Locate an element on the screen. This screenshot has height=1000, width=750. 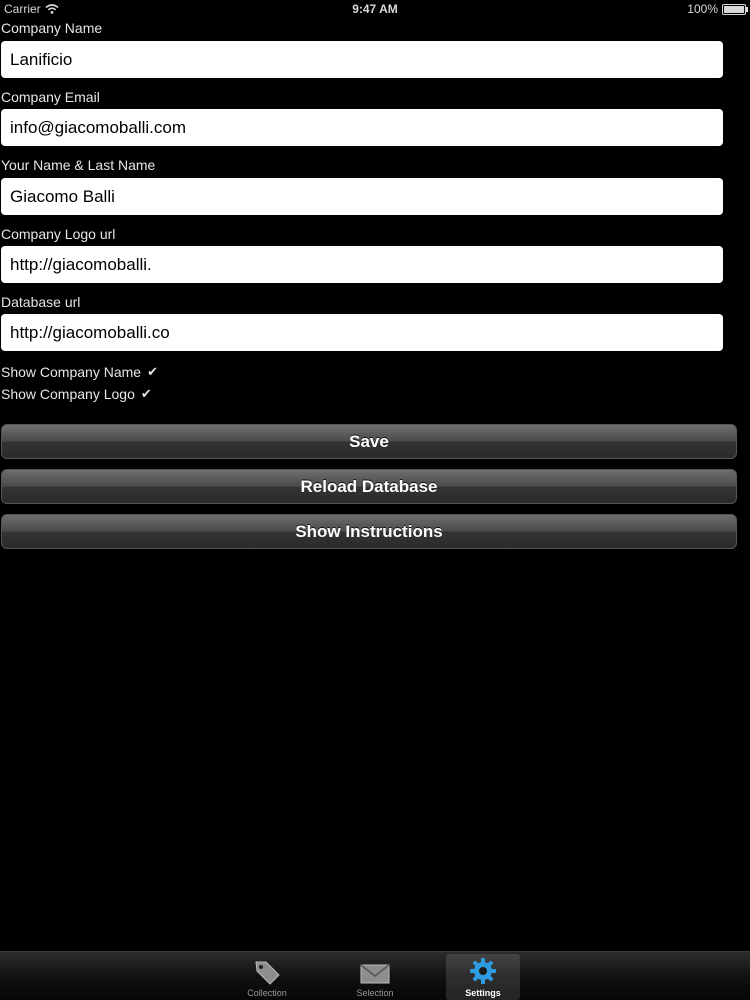
tab-selection-label: Selection is located at coordinates (375, 993).